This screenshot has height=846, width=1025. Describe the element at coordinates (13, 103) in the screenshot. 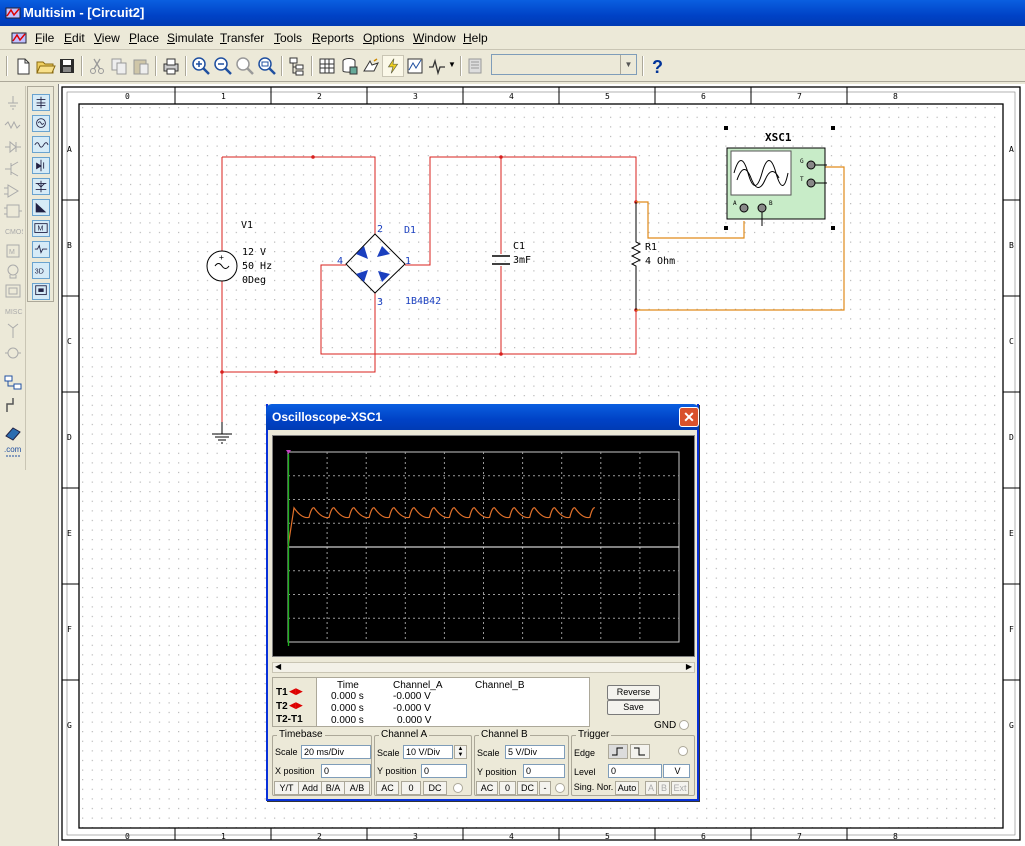

I see `ground-part-icon` at that location.